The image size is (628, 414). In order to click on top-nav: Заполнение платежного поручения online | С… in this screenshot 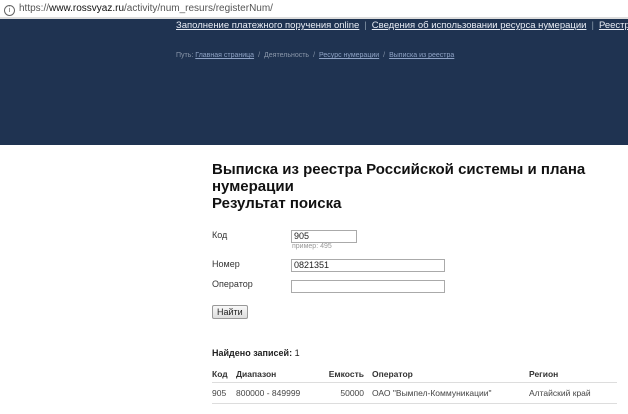, I will do `click(402, 25)`.